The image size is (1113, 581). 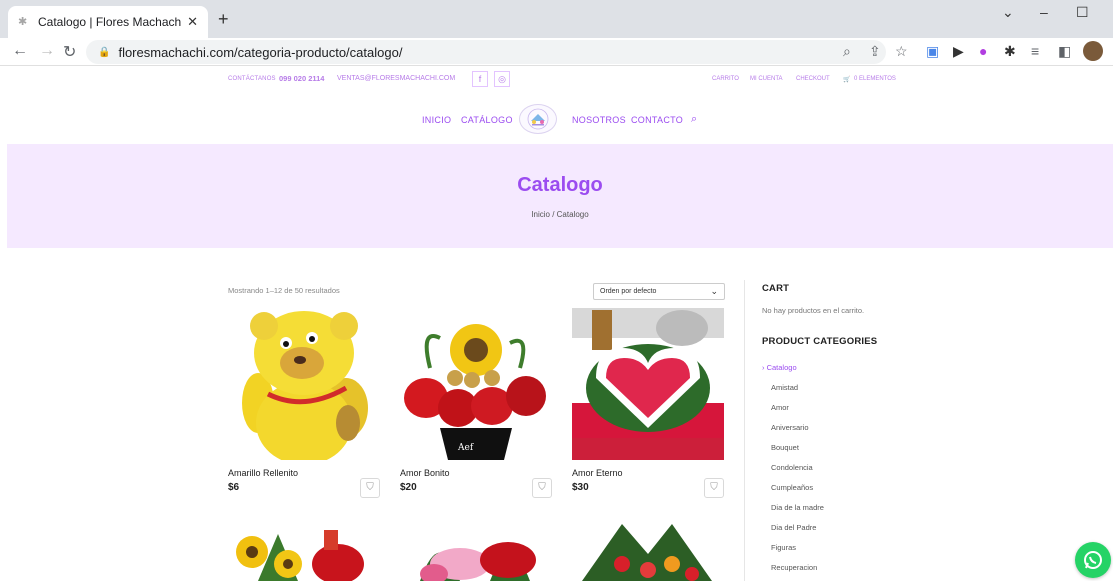 I want to click on facebook-icon: f, so click(x=480, y=79).